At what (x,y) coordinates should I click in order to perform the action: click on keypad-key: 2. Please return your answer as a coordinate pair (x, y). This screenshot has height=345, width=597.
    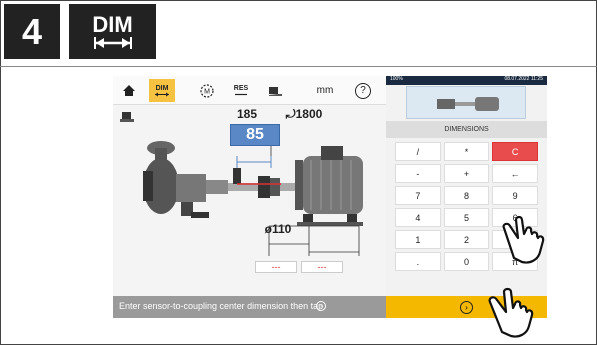
    Looking at the image, I should click on (466, 239).